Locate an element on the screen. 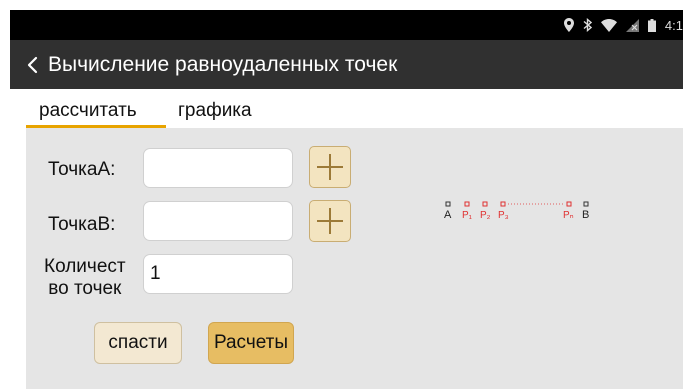 The width and height of the screenshot is (683, 389). point-count-label: Количест во точек is located at coordinates (85, 278).